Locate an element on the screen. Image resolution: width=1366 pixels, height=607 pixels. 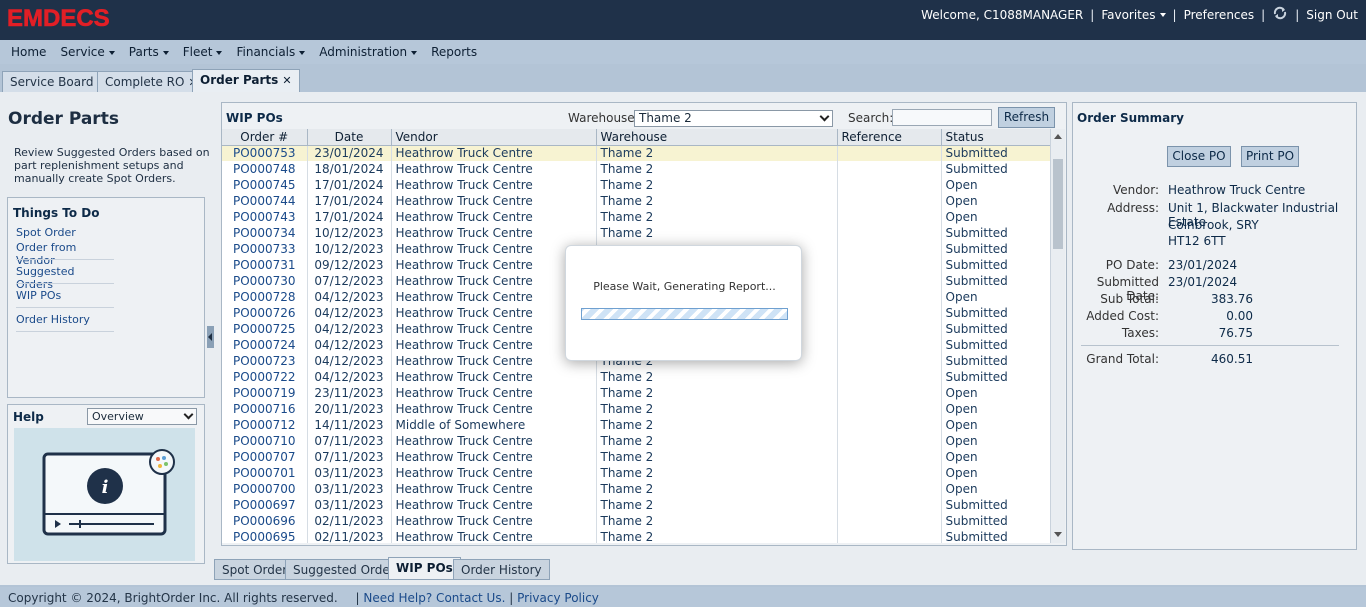
column-header-date: Date is located at coordinates (349, 137).